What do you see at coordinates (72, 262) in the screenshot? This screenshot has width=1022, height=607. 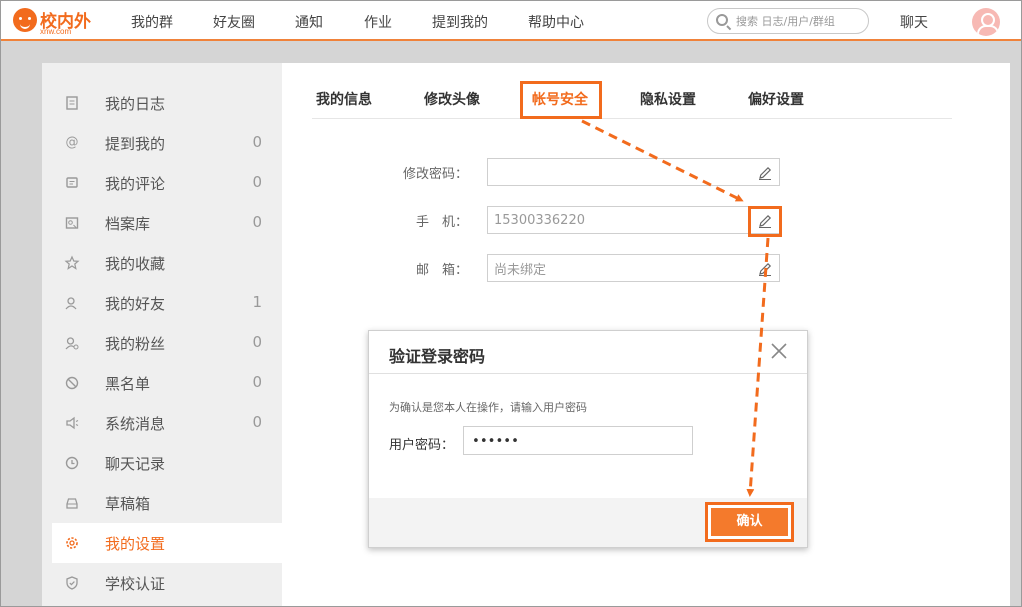 I see `star-icon` at bounding box center [72, 262].